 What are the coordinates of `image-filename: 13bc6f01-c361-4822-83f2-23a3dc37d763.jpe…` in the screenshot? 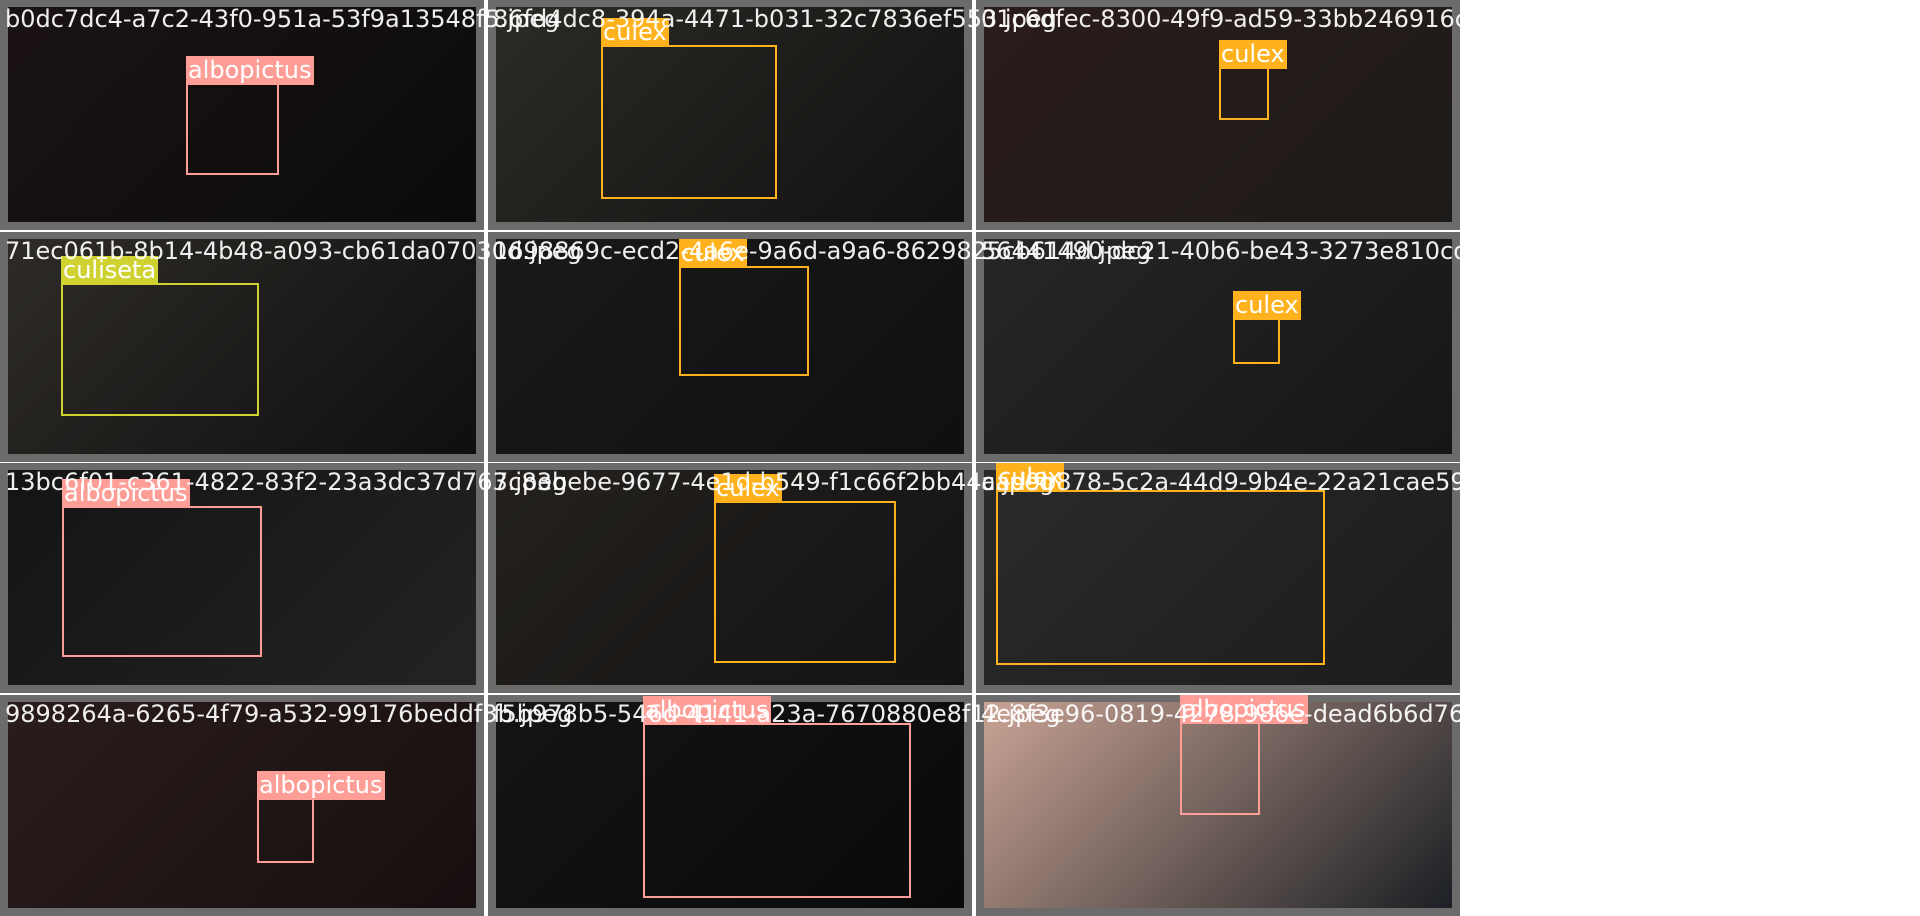 It's located at (286, 482).